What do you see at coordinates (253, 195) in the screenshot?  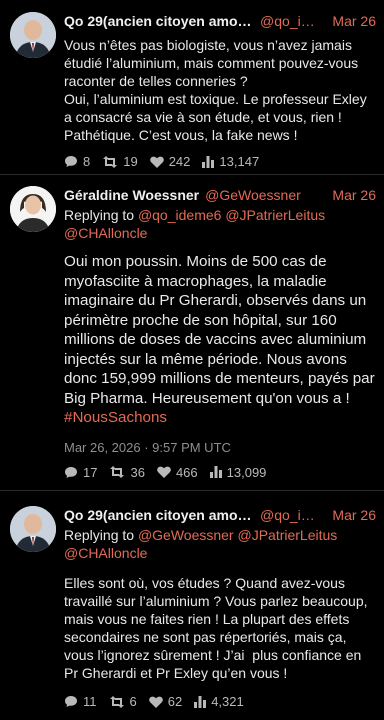 I see `author-handle: @GeWoessner` at bounding box center [253, 195].